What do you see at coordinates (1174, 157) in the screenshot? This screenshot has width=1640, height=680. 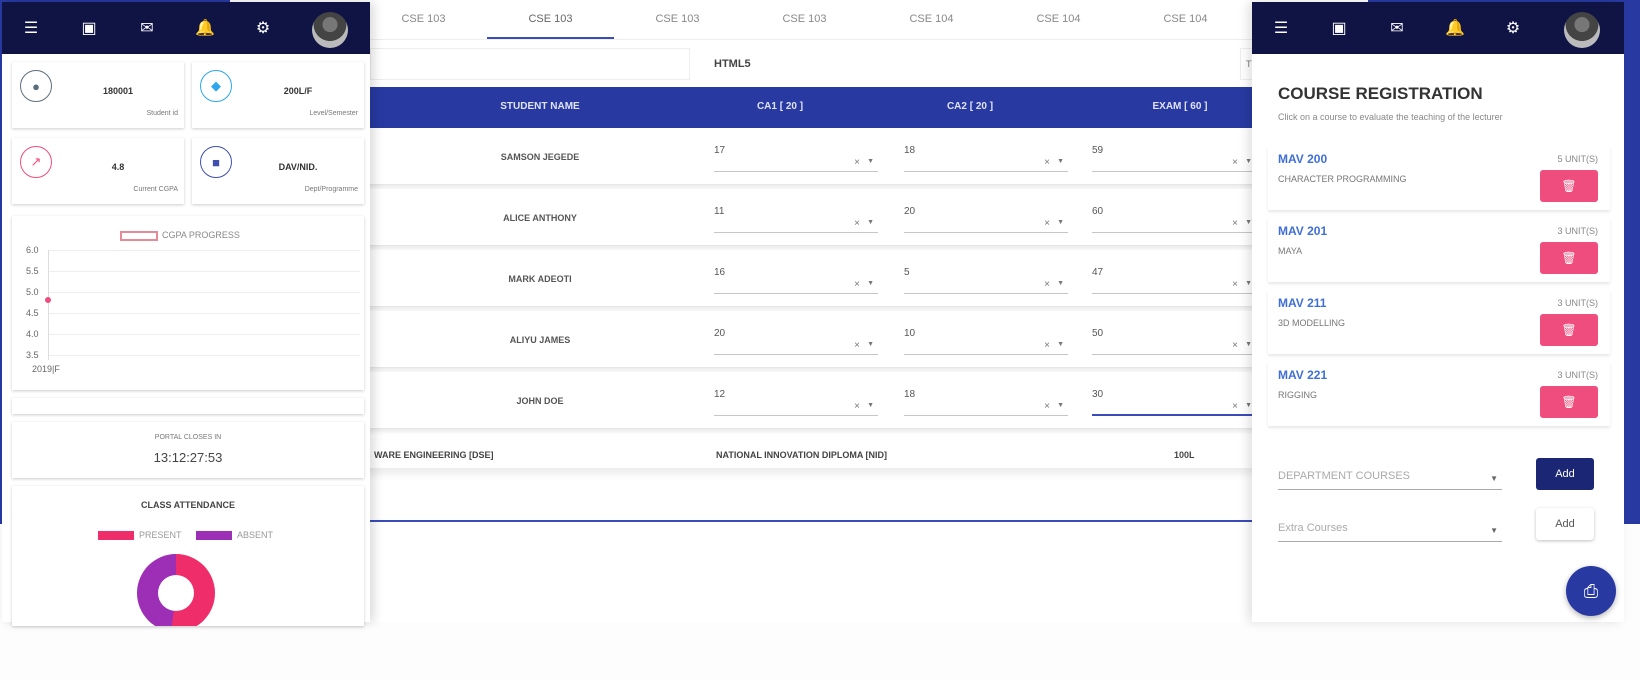 I see `exam-field: 59 × ▼` at bounding box center [1174, 157].